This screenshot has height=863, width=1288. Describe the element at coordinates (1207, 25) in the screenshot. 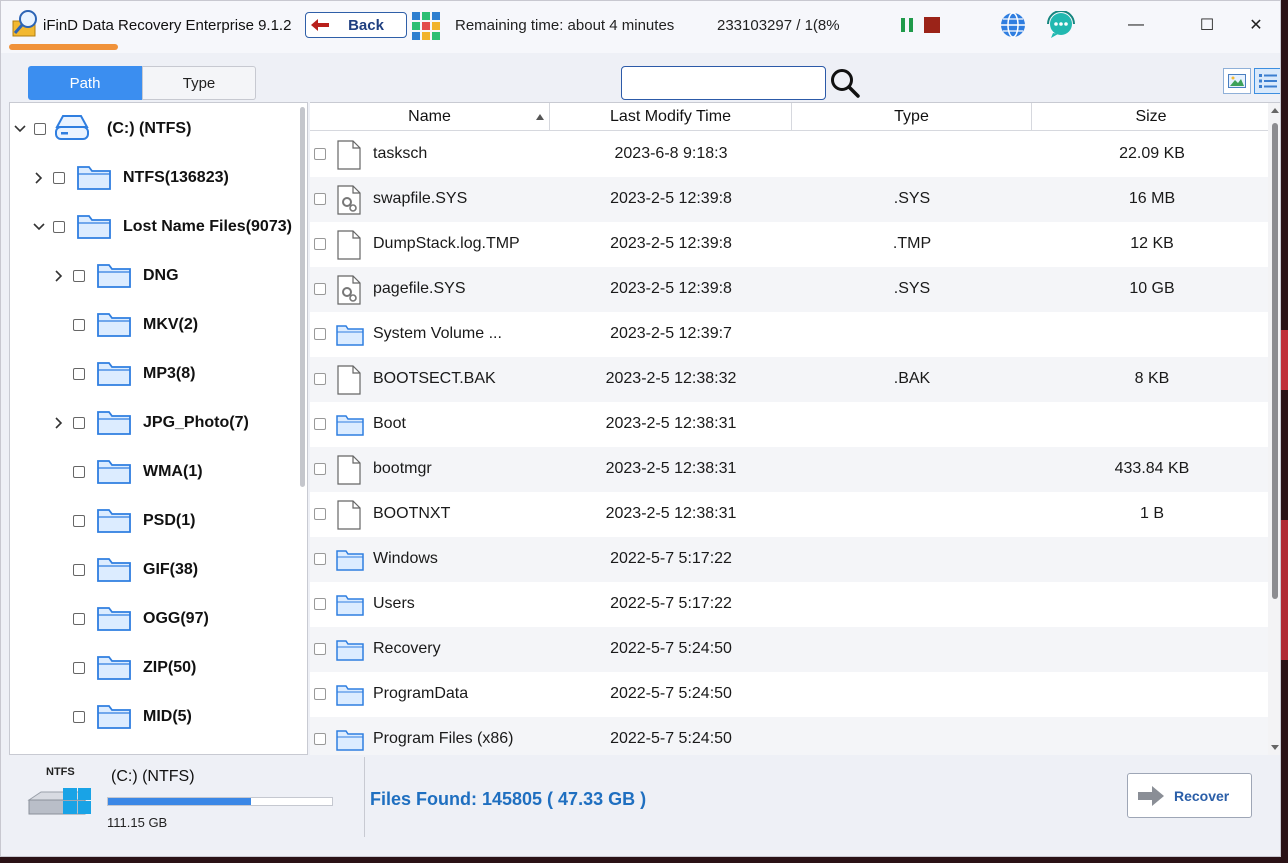

I see `maximize-button: ☐` at that location.